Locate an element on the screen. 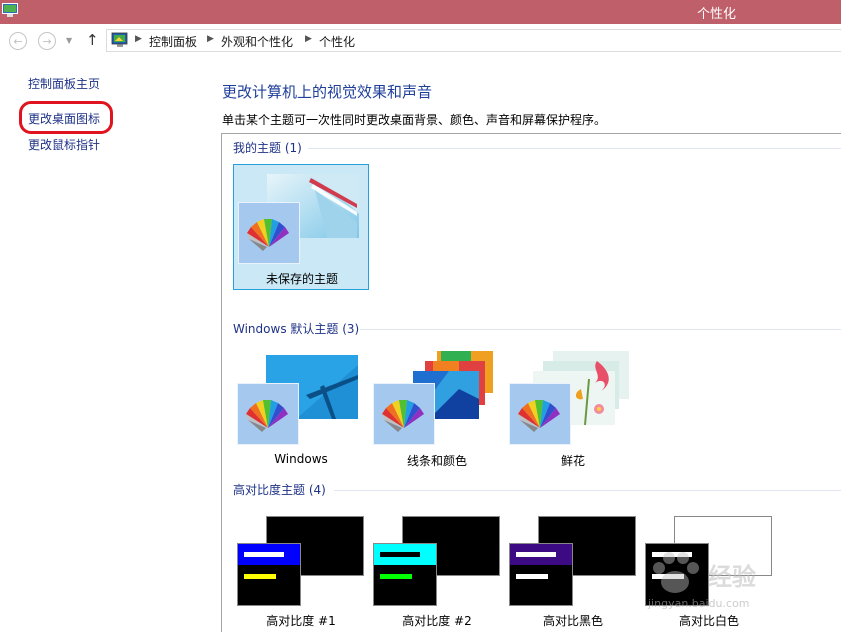  breadcrumb-appearance: 外观和个性化 is located at coordinates (257, 41).